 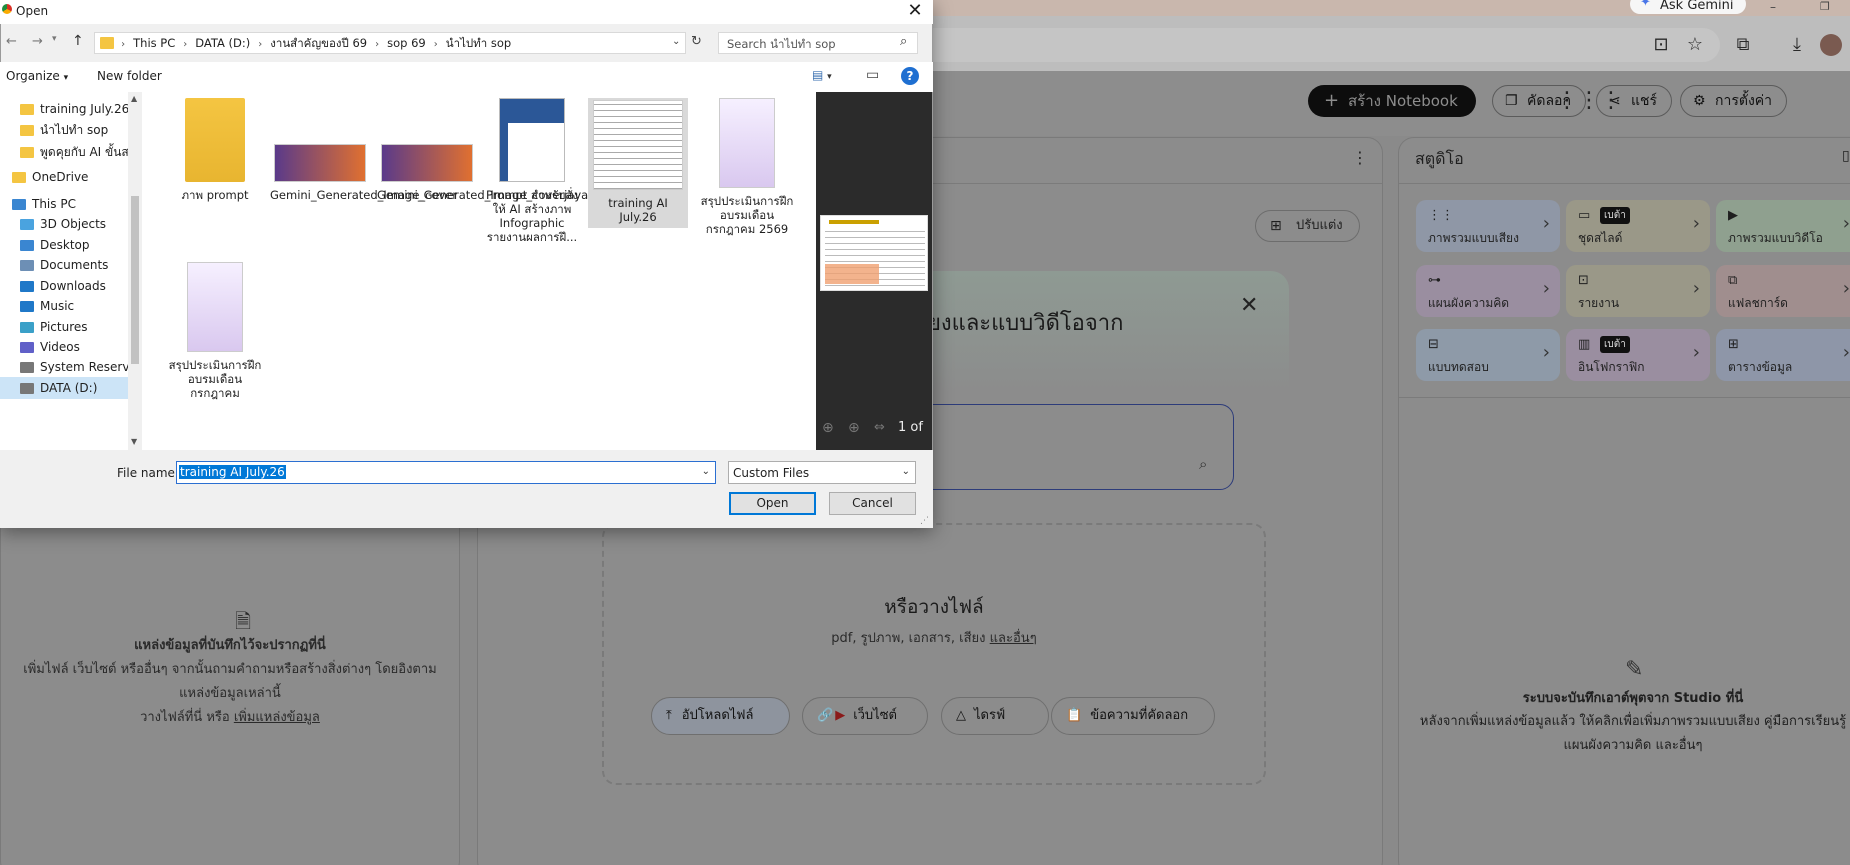 What do you see at coordinates (1760, 367) in the screenshot?
I see `studio-card-label: ตารางข้อมูล` at bounding box center [1760, 367].